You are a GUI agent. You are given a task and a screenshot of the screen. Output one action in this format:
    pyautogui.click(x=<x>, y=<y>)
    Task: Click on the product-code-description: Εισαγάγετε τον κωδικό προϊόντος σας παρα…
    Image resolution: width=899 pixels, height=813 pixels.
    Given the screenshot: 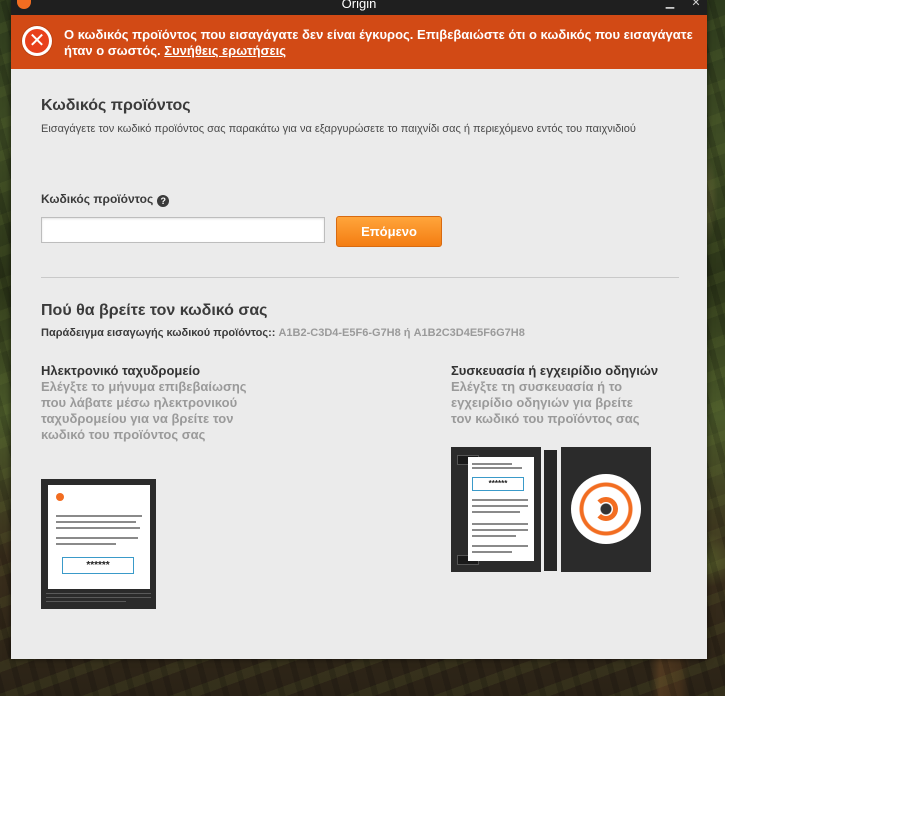 What is the action you would take?
    pyautogui.click(x=338, y=129)
    